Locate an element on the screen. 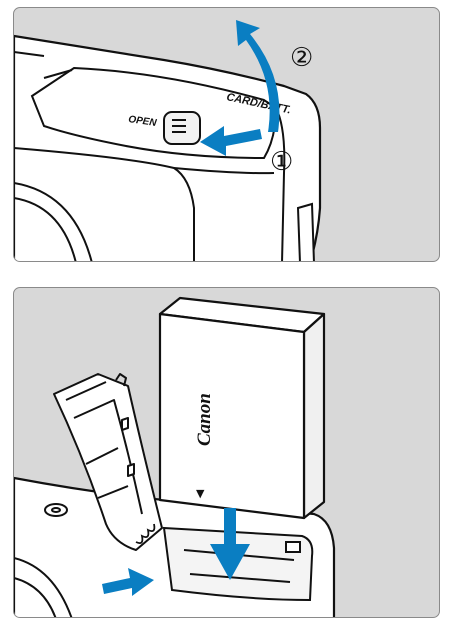  step-two-marker: ② is located at coordinates (301, 58).